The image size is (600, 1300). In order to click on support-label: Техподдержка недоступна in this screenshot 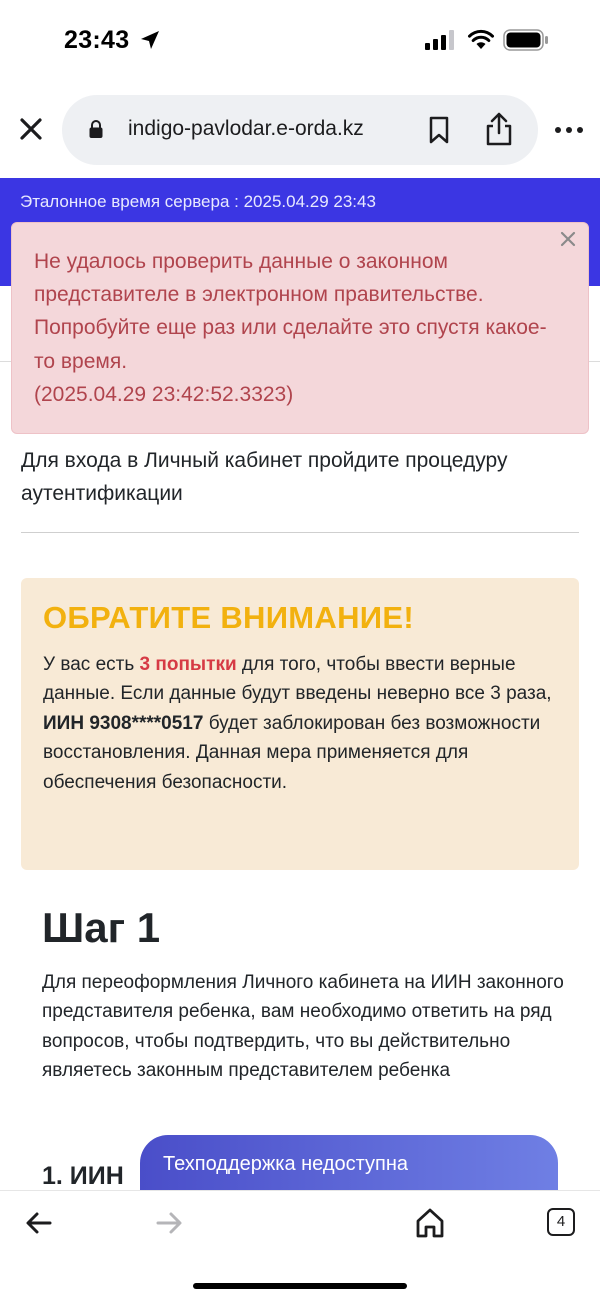, I will do `click(286, 1164)`.